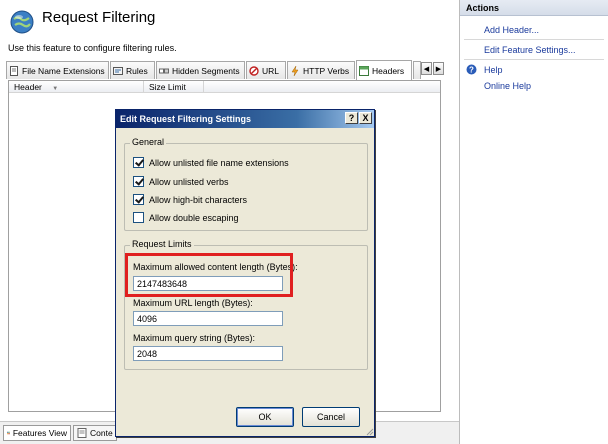 The width and height of the screenshot is (608, 444). Describe the element at coordinates (28, 87) in the screenshot. I see `column-header-label: Header` at that location.